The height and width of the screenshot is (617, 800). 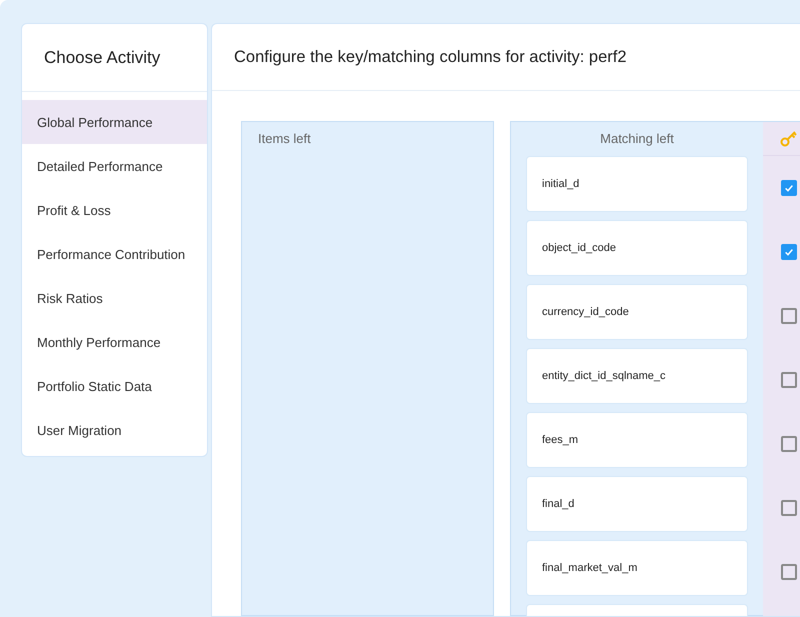 What do you see at coordinates (102, 58) in the screenshot?
I see `sidebar-title: Choose Activity` at bounding box center [102, 58].